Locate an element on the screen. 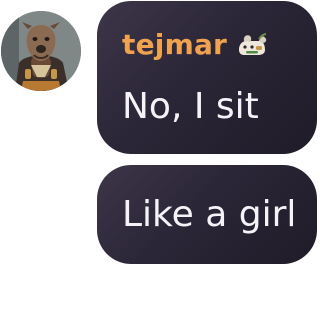 This screenshot has height=320, width=320. message-header: tejmar is located at coordinates (195, 45).